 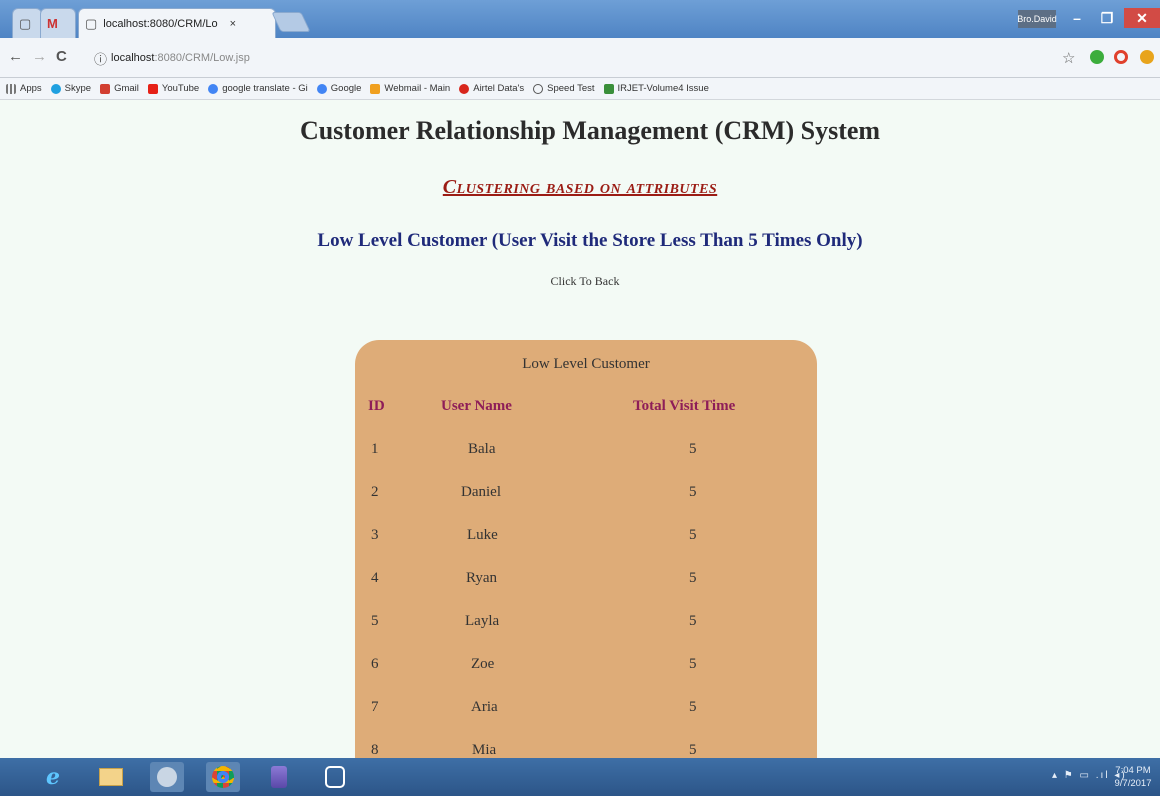 I want to click on table-row: 8 Mia 5, so click(x=586, y=750).